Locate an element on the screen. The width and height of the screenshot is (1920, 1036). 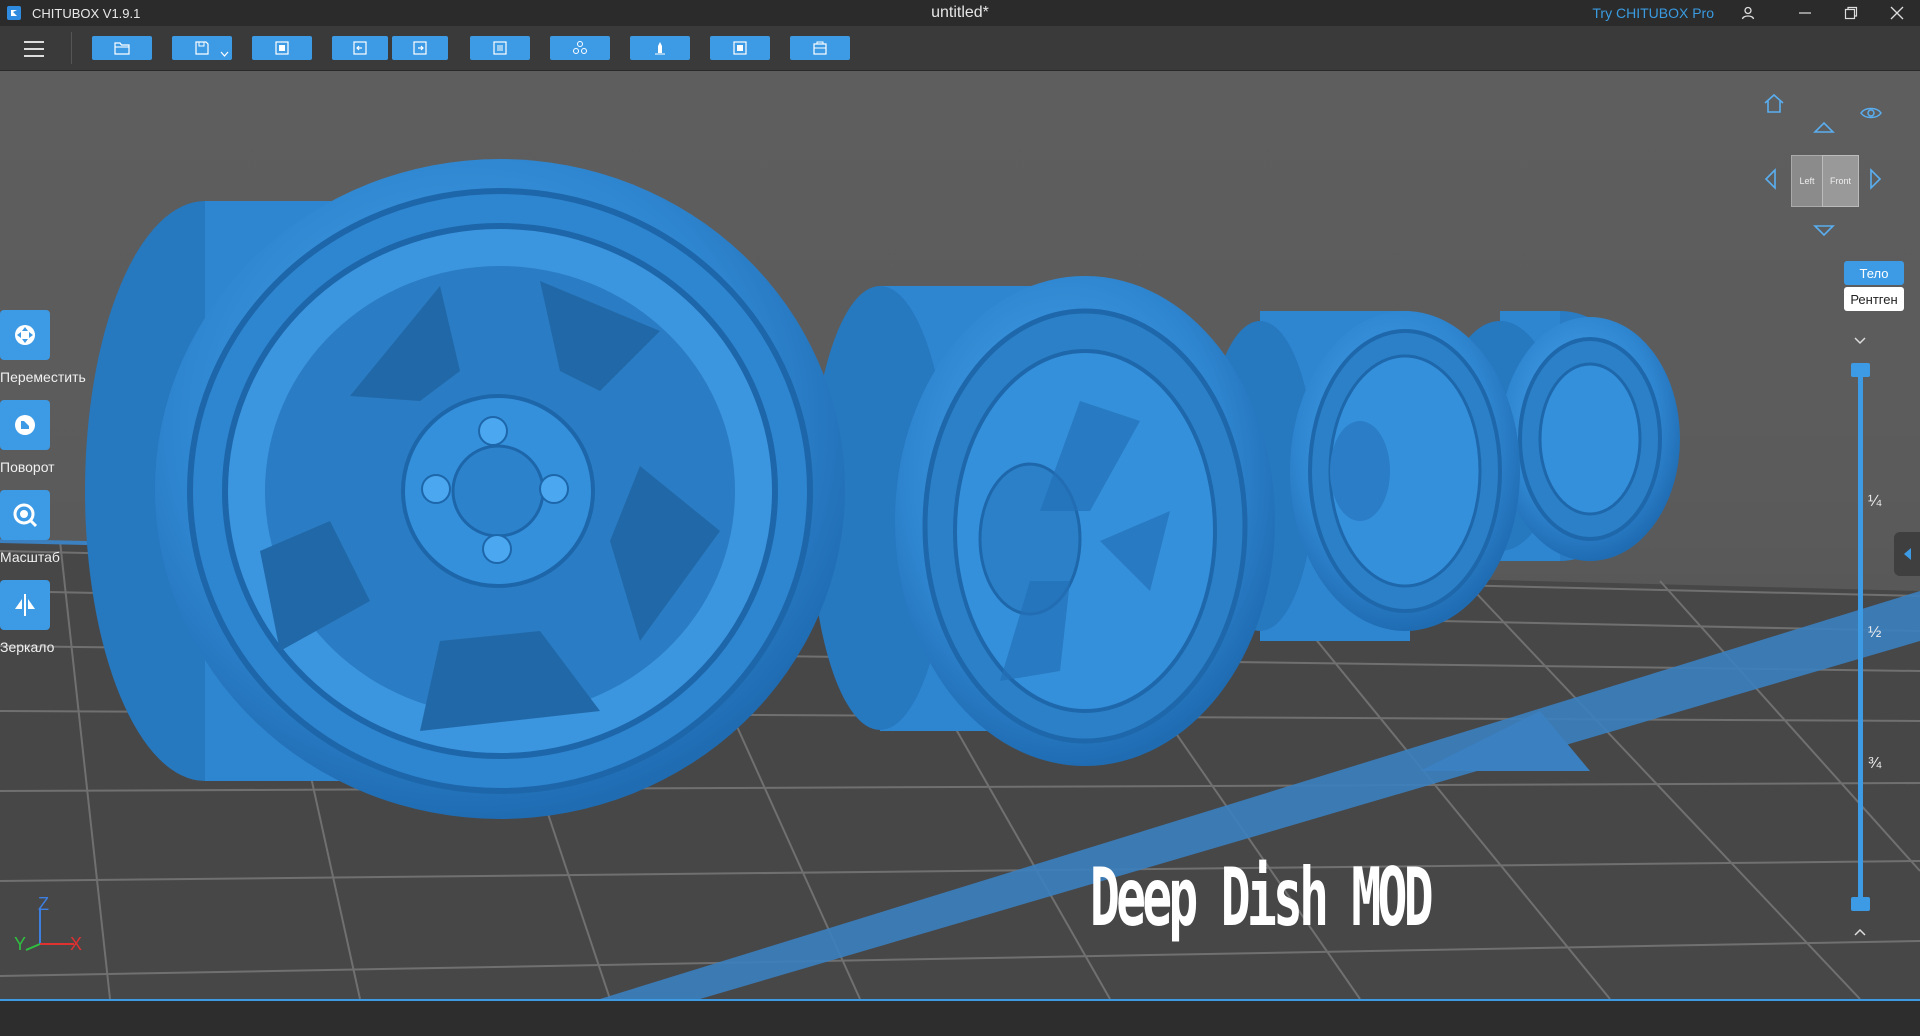
export-icon is located at coordinates (740, 48).